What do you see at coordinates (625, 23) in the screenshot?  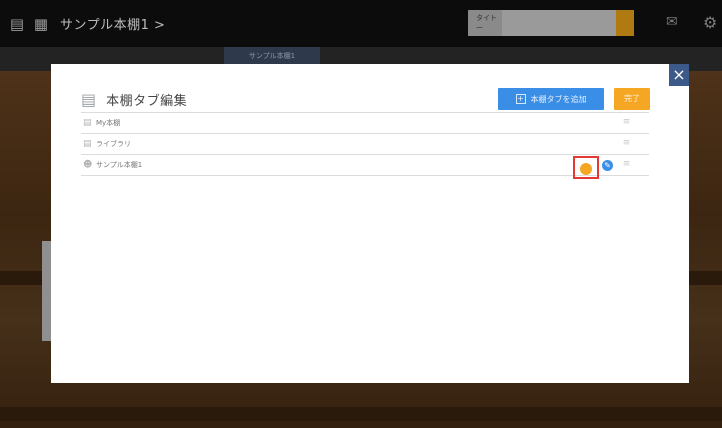 I see `search-button` at bounding box center [625, 23].